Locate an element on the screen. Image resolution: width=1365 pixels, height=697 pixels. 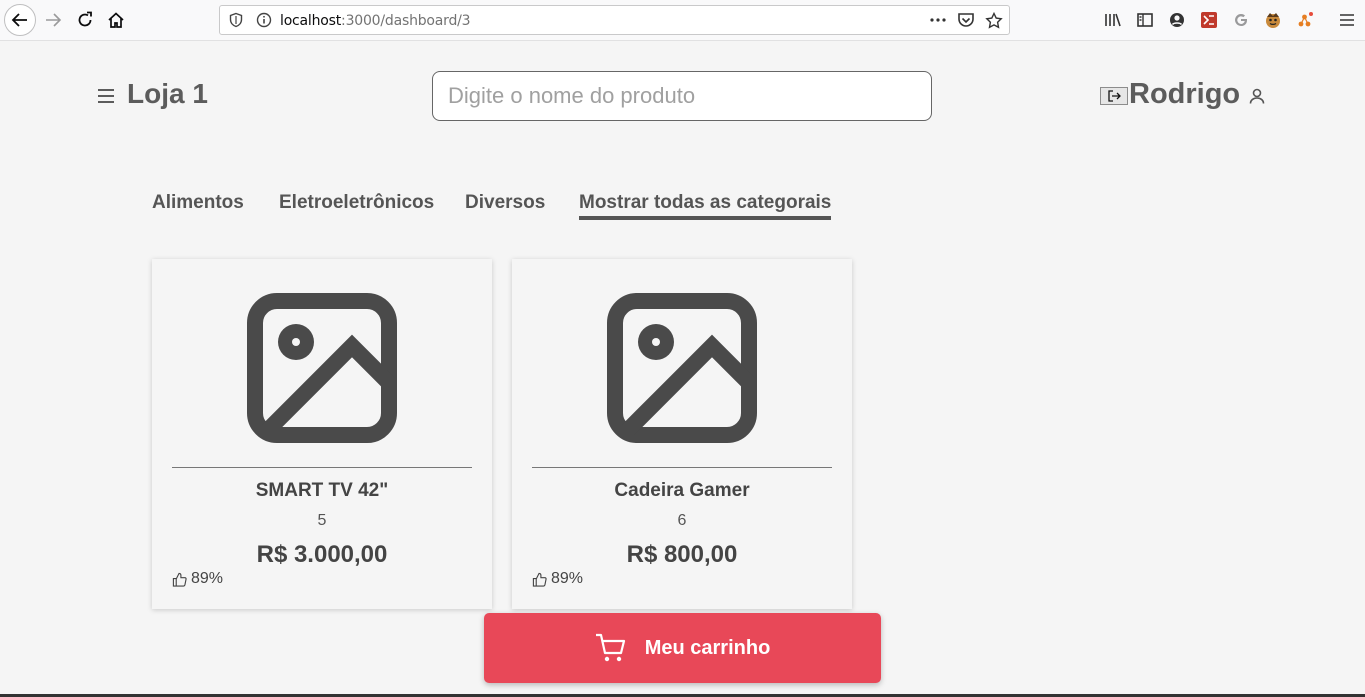
url-path: :3000/dashboard/3 is located at coordinates (406, 21).